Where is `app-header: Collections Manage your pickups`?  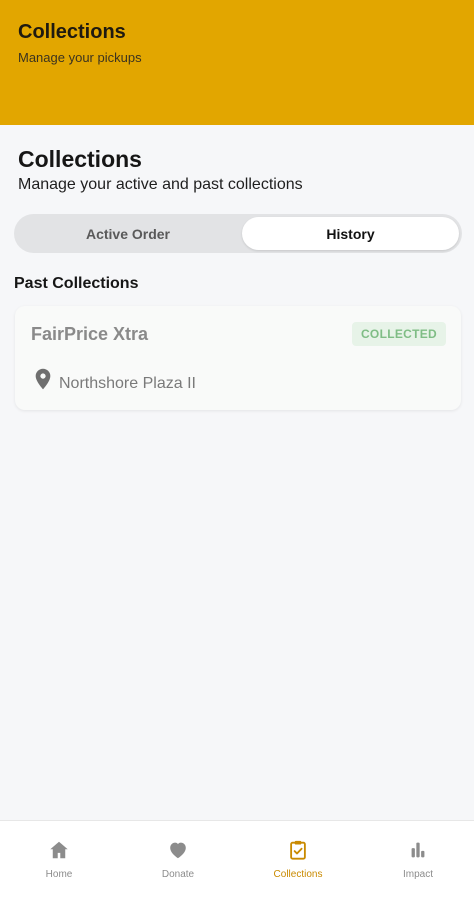
app-header: Collections Manage your pickups is located at coordinates (237, 62).